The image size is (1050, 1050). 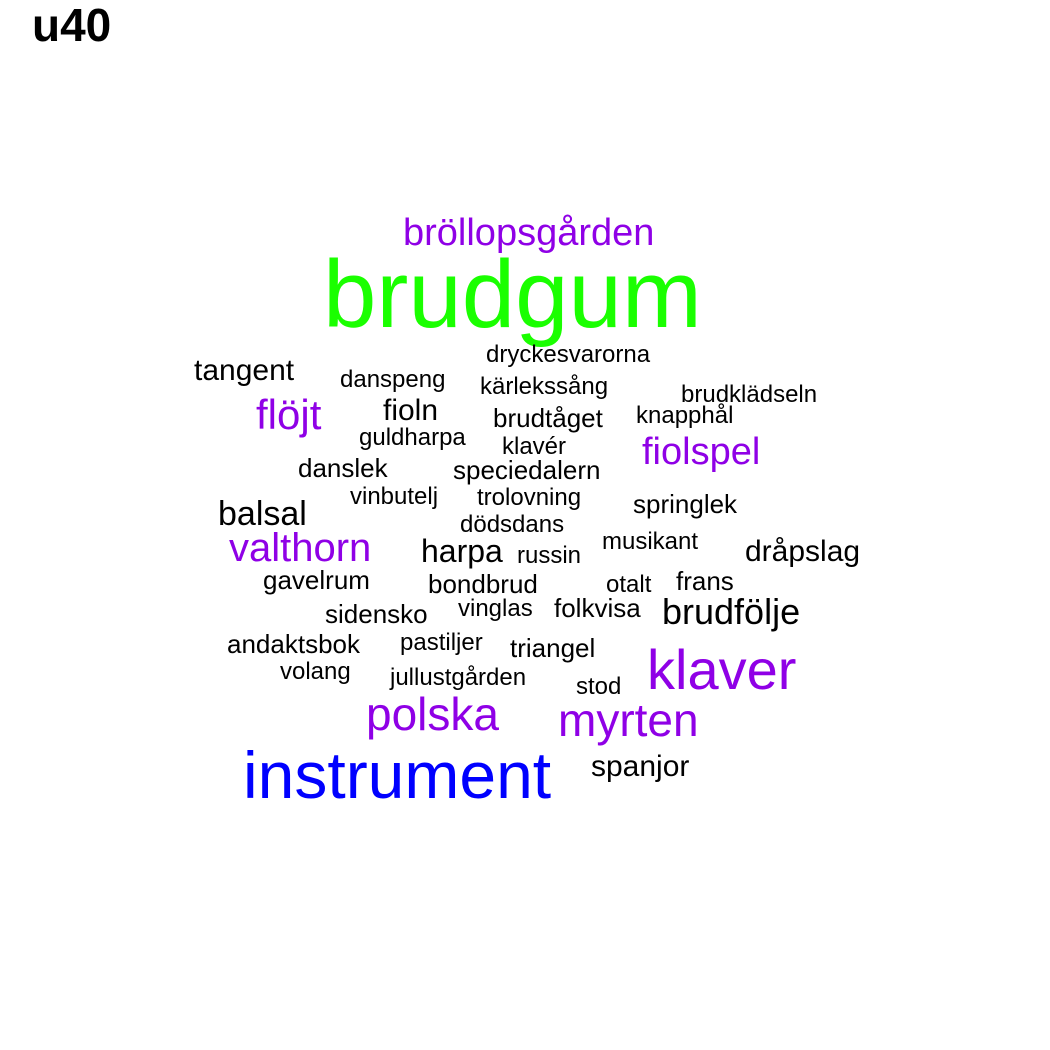 What do you see at coordinates (293, 644) in the screenshot?
I see `word-andaktsbok: andaktsbok` at bounding box center [293, 644].